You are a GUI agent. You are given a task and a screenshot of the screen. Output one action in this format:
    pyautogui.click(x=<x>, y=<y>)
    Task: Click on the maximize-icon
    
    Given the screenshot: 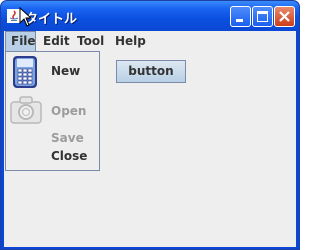 What is the action you would take?
    pyautogui.click(x=262, y=16)
    